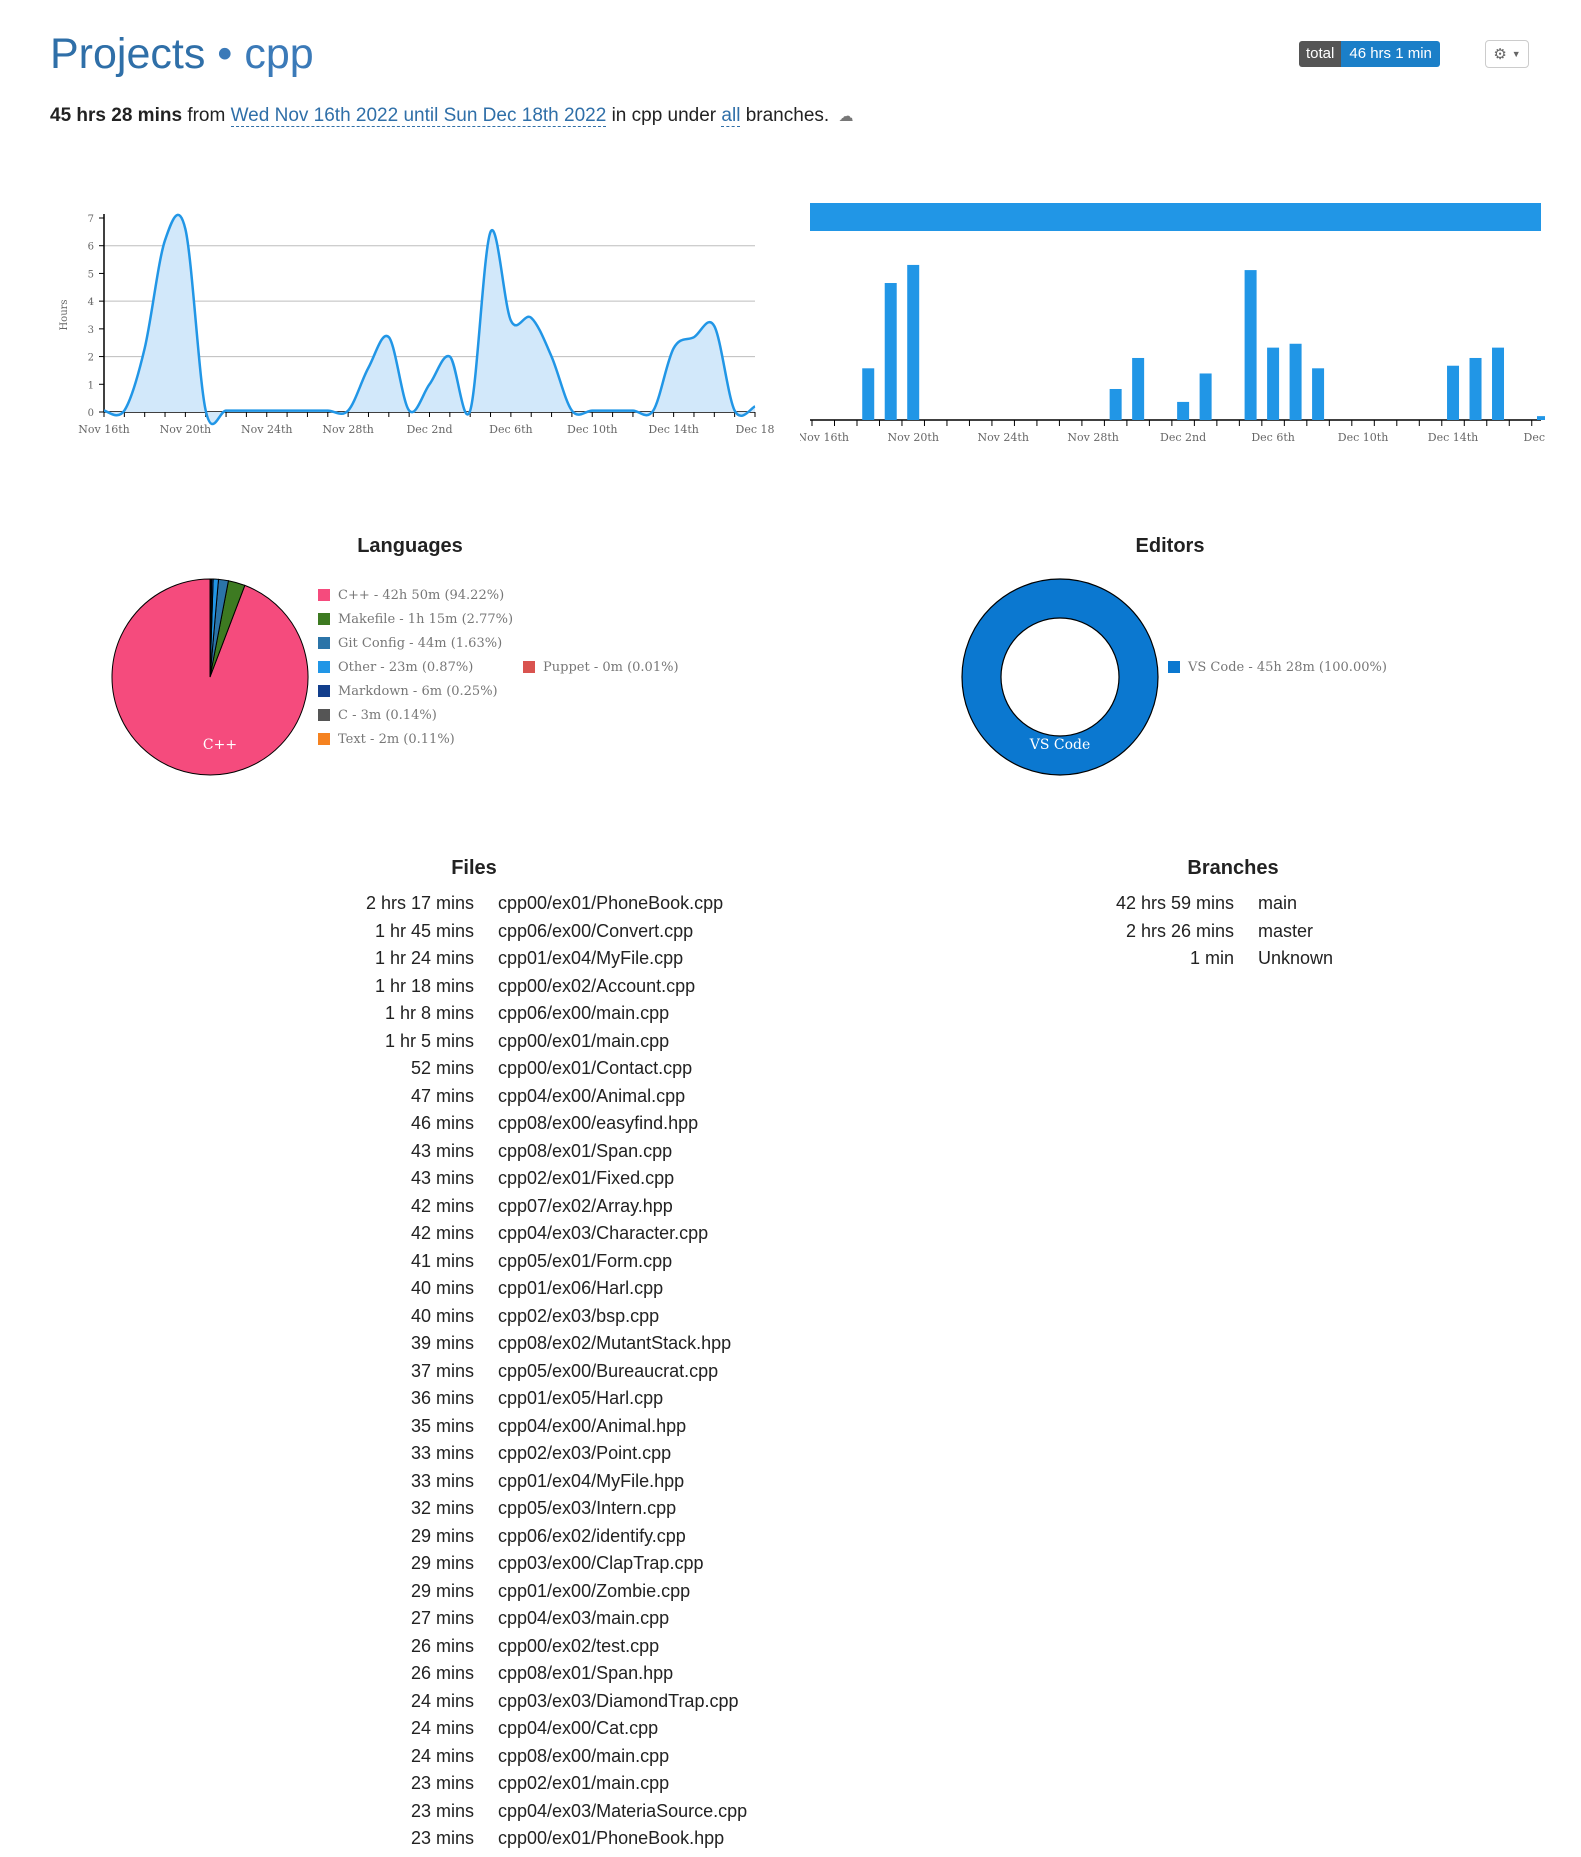  What do you see at coordinates (1060, 677) in the screenshot?
I see `editors-donut-chart: VS Code` at bounding box center [1060, 677].